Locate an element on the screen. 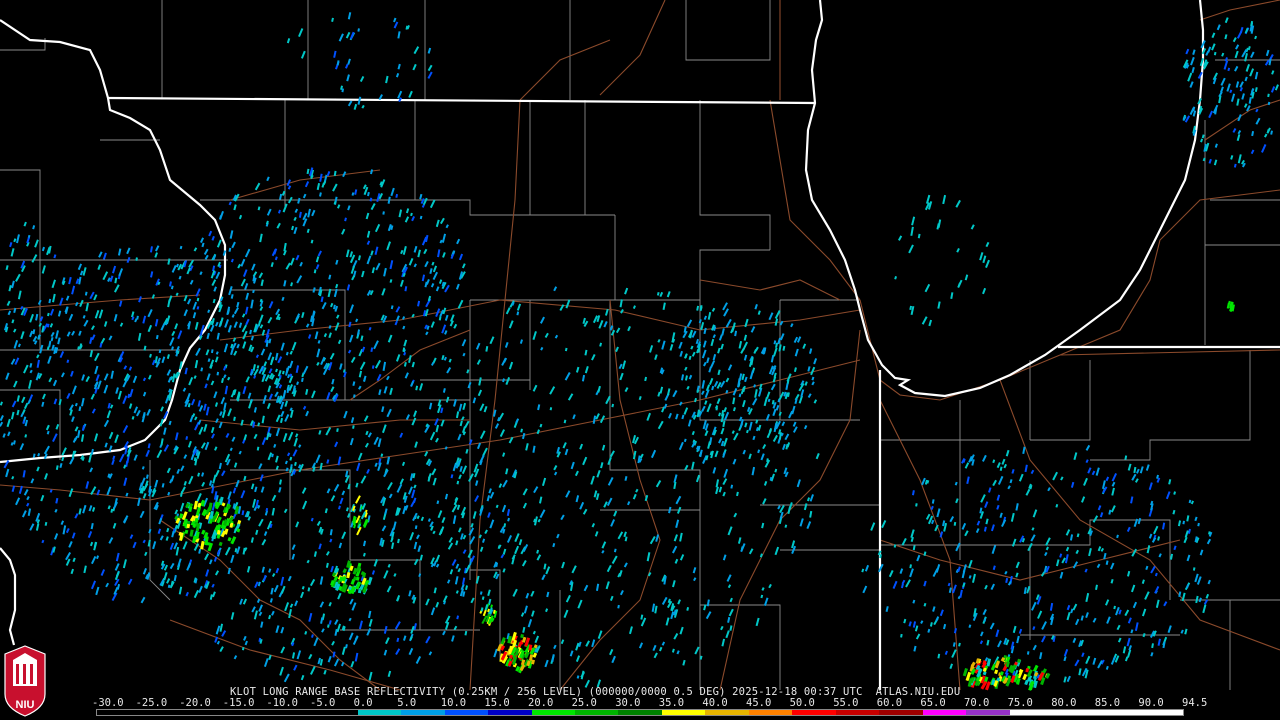  colorbar-label: 85.0 is located at coordinates (1107, 703).